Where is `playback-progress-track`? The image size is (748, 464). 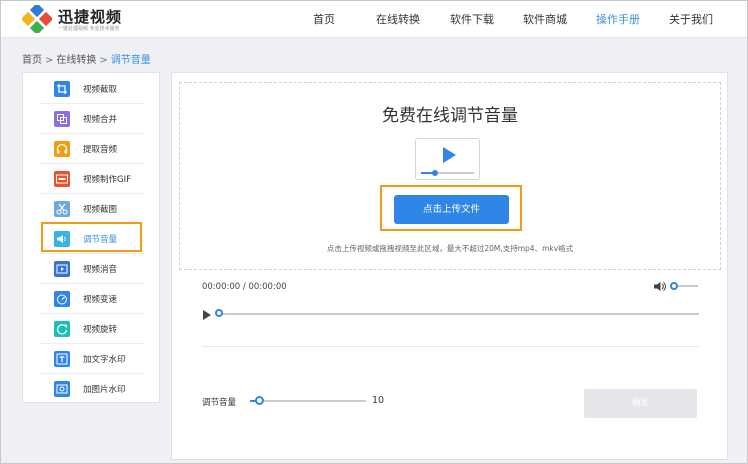 playback-progress-track is located at coordinates (458, 314).